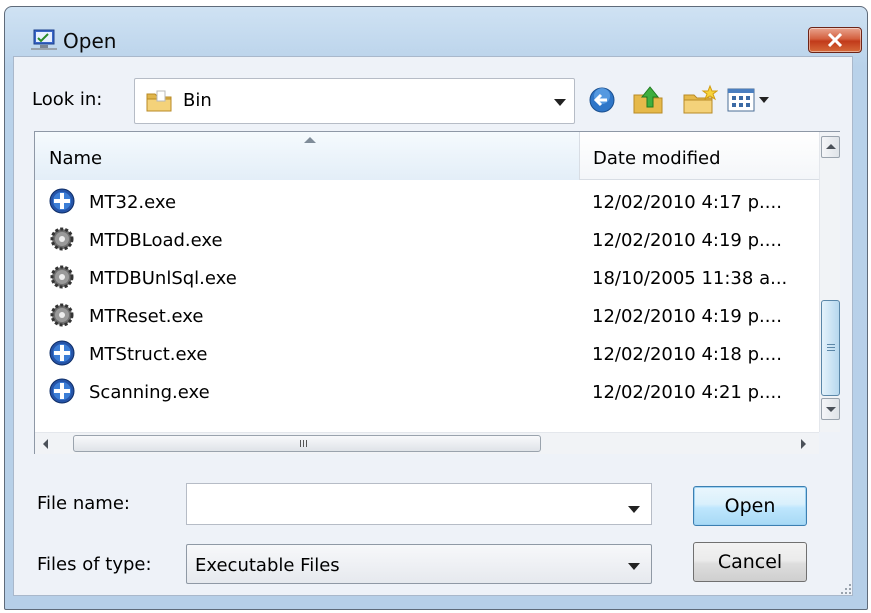 This screenshot has height=613, width=871. Describe the element at coordinates (657, 158) in the screenshot. I see `column-header-date-label: Date modified` at that location.